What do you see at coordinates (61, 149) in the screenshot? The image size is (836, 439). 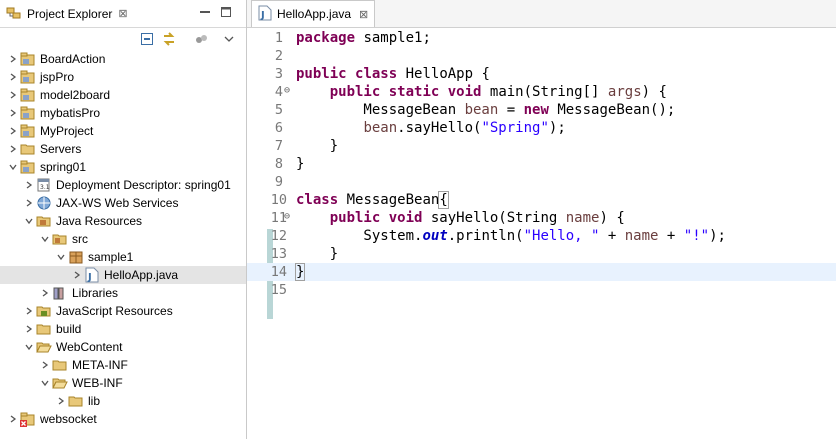 I see `tree-item-label: Servers` at bounding box center [61, 149].